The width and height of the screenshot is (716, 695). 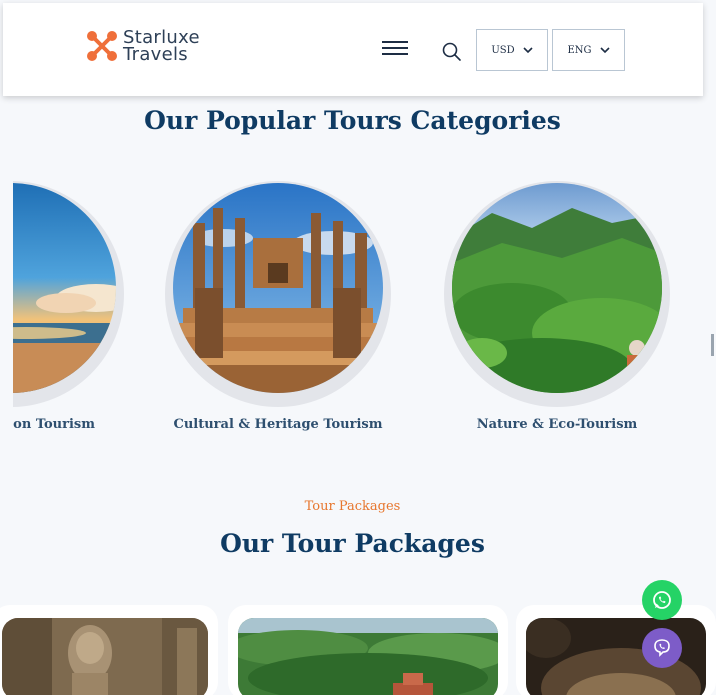 I want to click on brand-name: Starluxe Travels, so click(x=161, y=47).